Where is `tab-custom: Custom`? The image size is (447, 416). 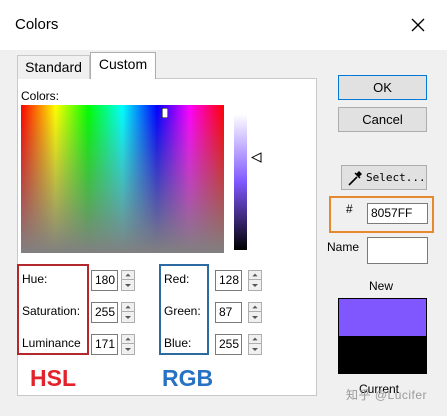 tab-custom: Custom is located at coordinates (123, 65).